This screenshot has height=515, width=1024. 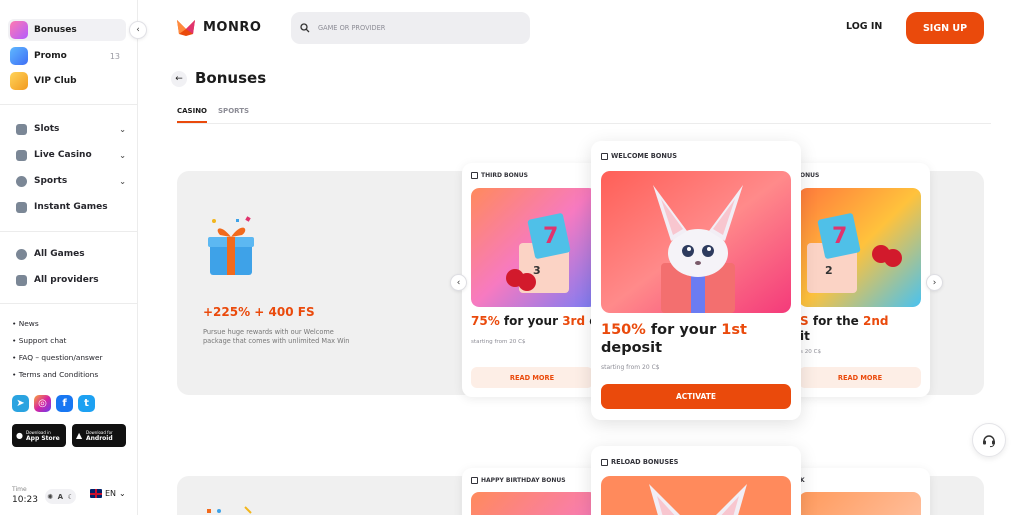 I want to click on theme-toggle: ✺ A ☾, so click(x=60, y=496).